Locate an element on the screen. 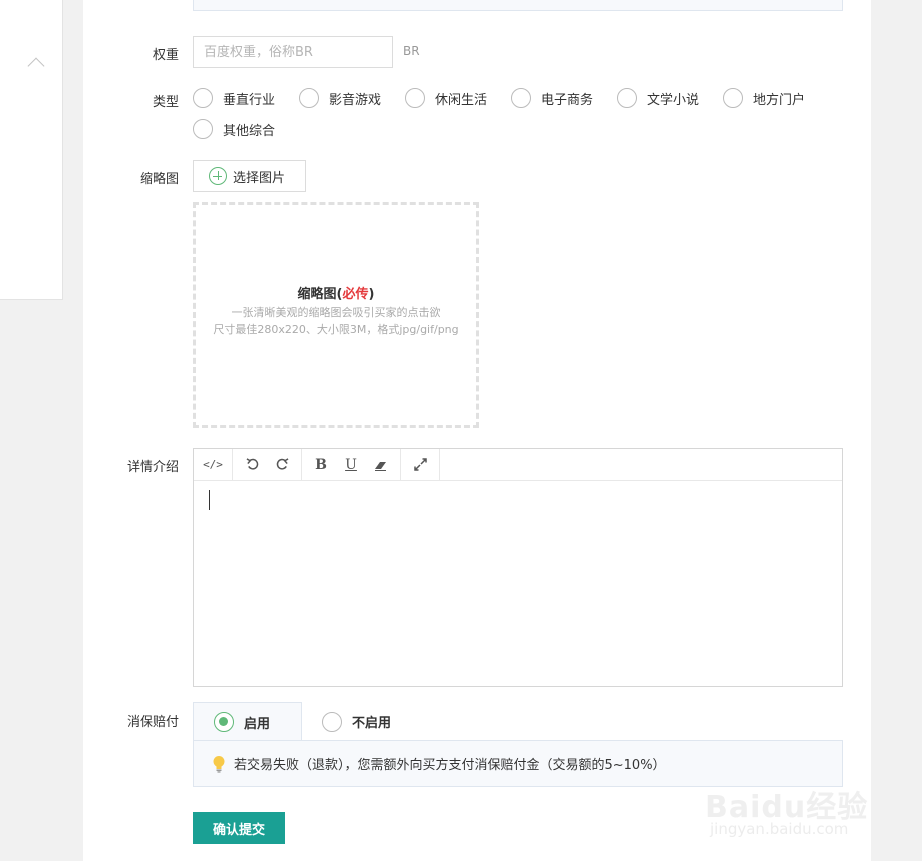 The width and height of the screenshot is (922, 861). weight-input is located at coordinates (293, 52).